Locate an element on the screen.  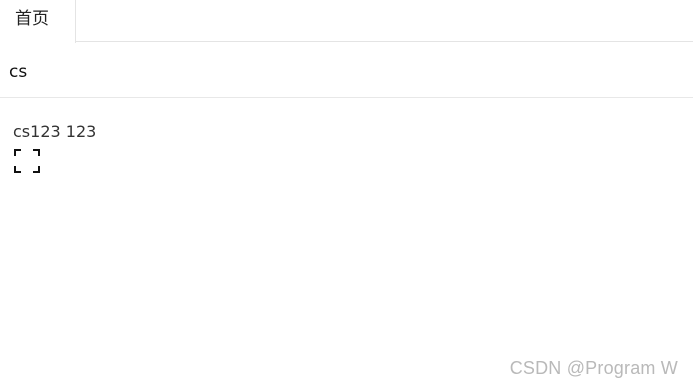
watermark: CSDN @Program W is located at coordinates (593, 368).